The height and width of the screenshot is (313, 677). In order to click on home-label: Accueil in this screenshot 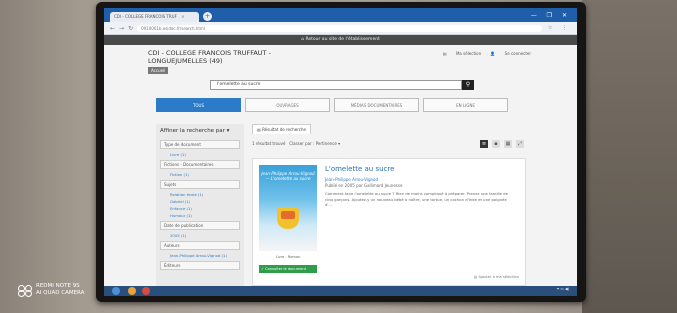, I will do `click(158, 70)`.